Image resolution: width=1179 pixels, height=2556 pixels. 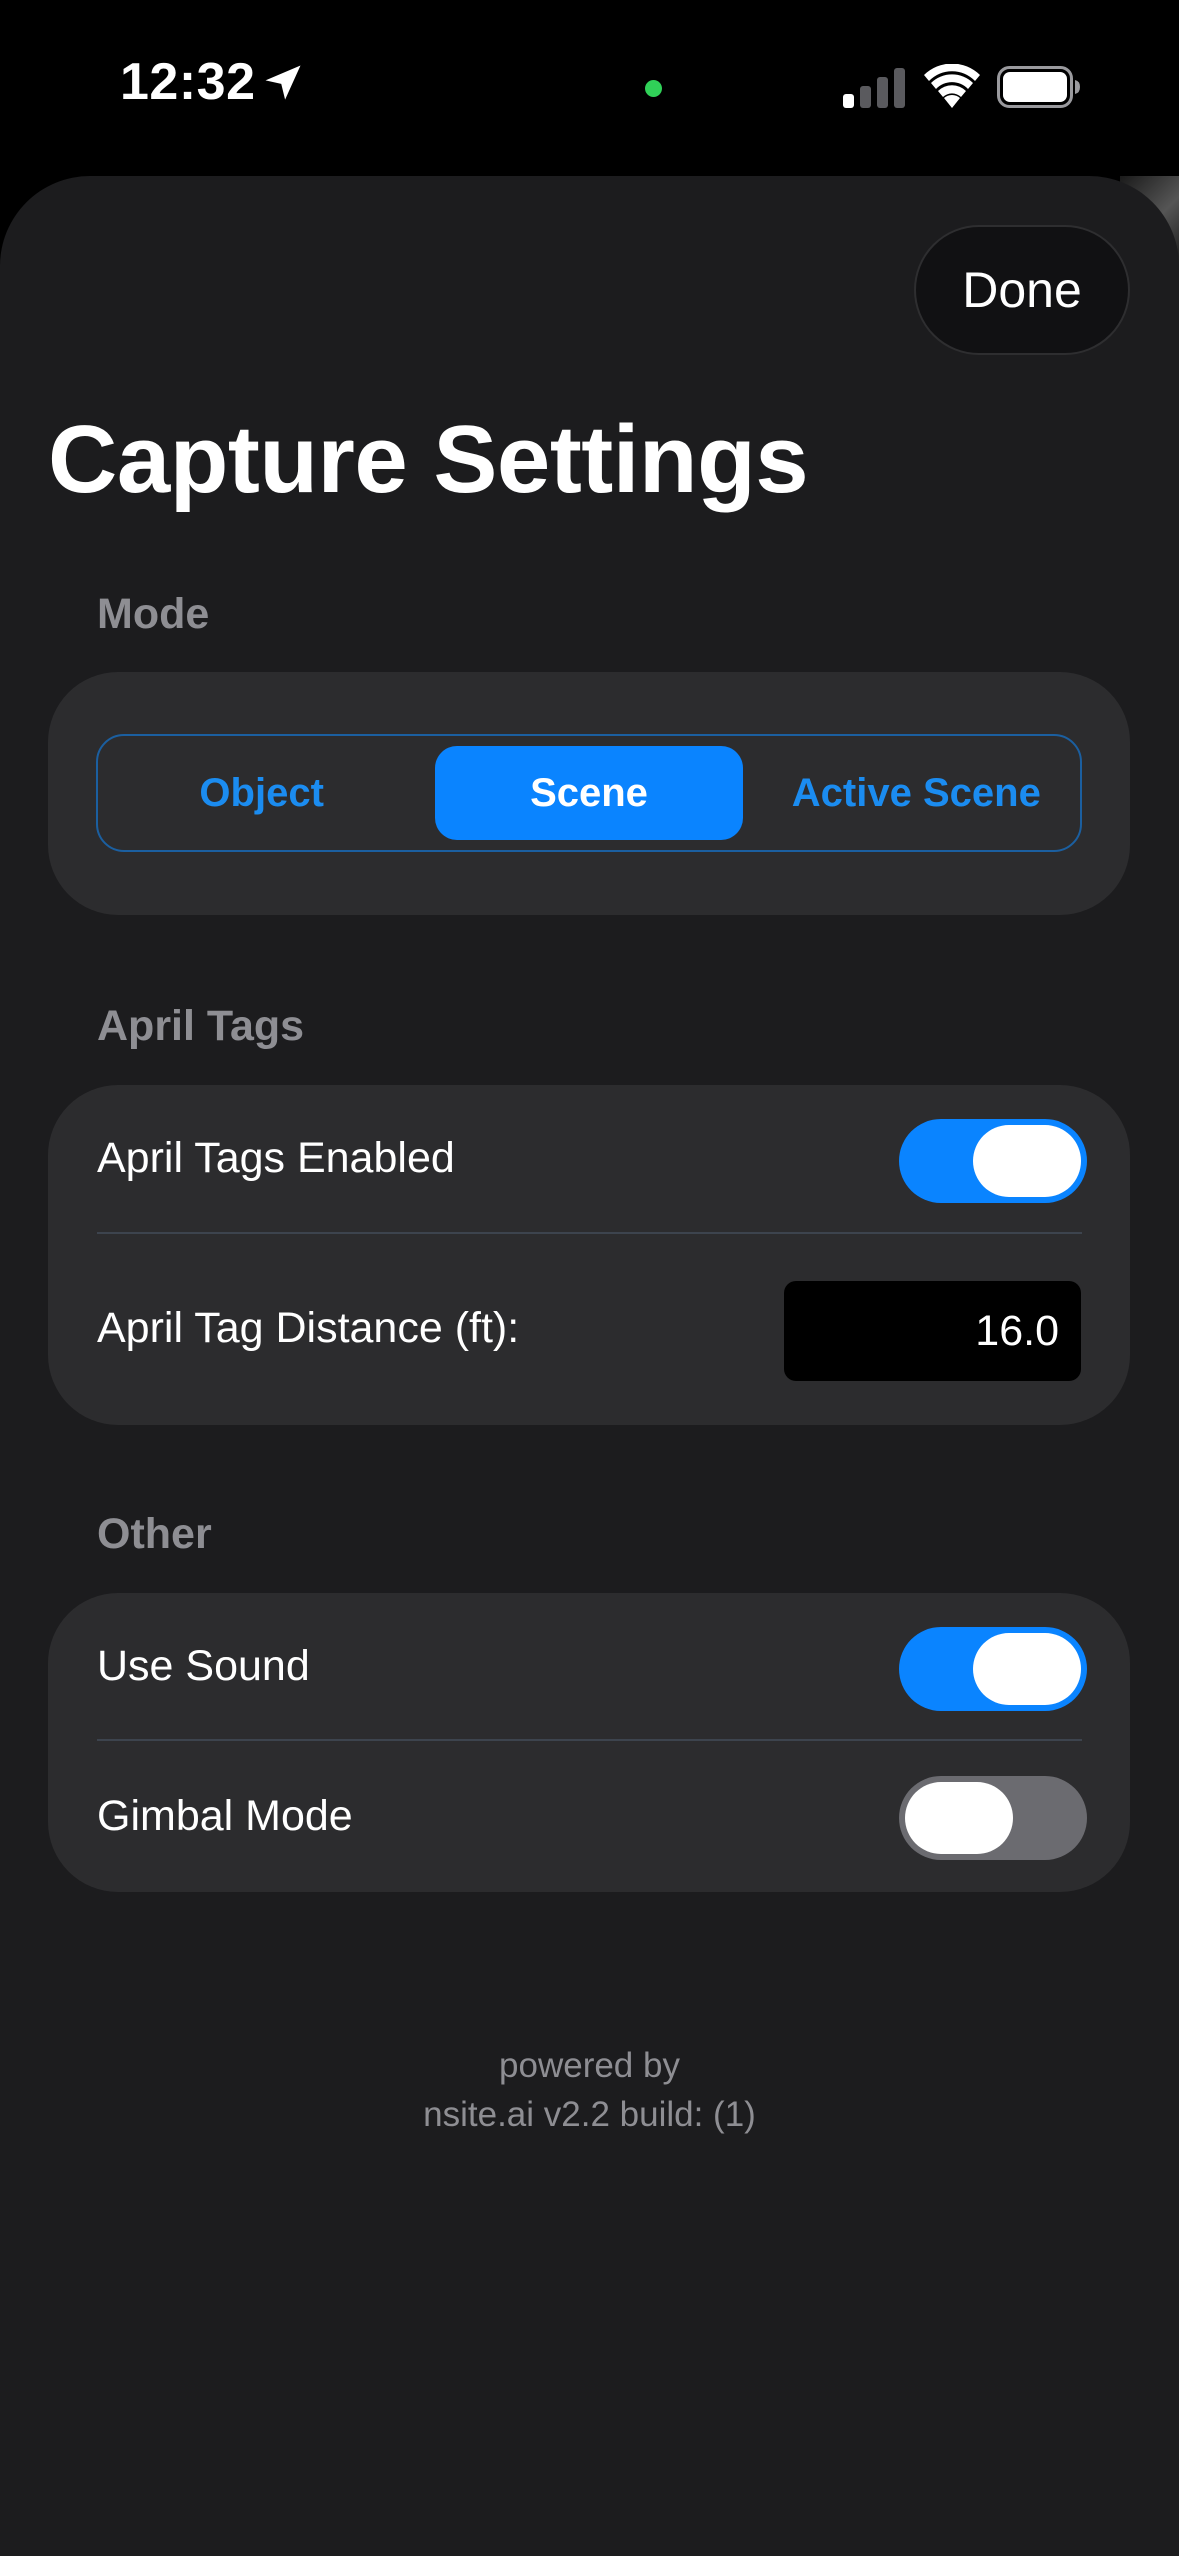 What do you see at coordinates (589, 2114) in the screenshot?
I see `footer-version: nsite.ai v2.2 build: (1)` at bounding box center [589, 2114].